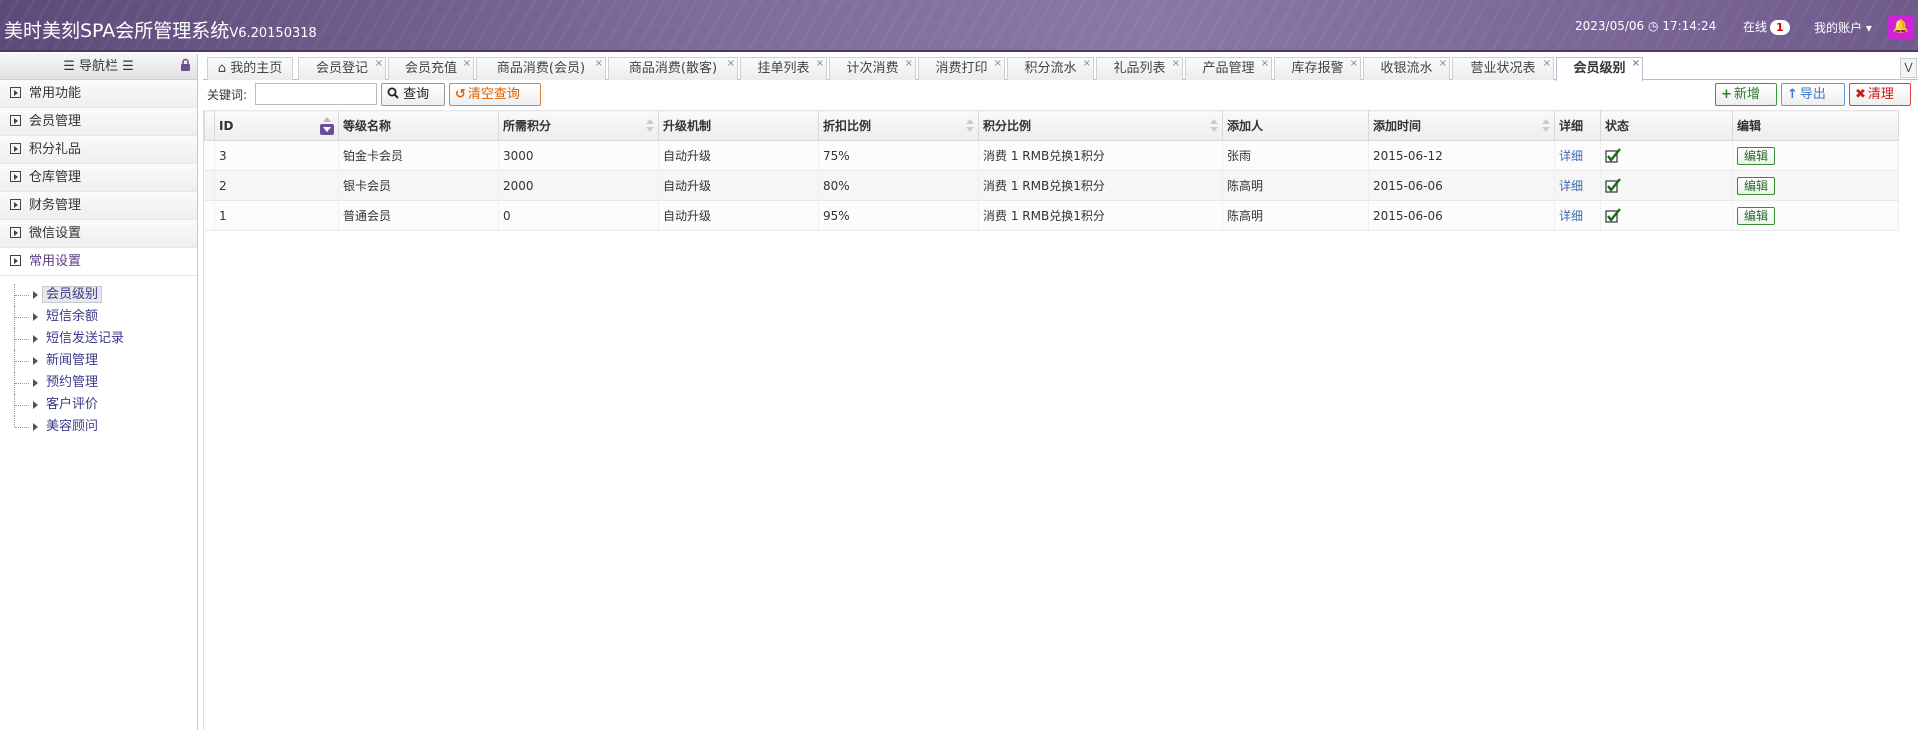 Image resolution: width=1918 pixels, height=730 pixels. Describe the element at coordinates (1503, 68) in the screenshot. I see `tab-business-status: 营业状况表 ×` at that location.